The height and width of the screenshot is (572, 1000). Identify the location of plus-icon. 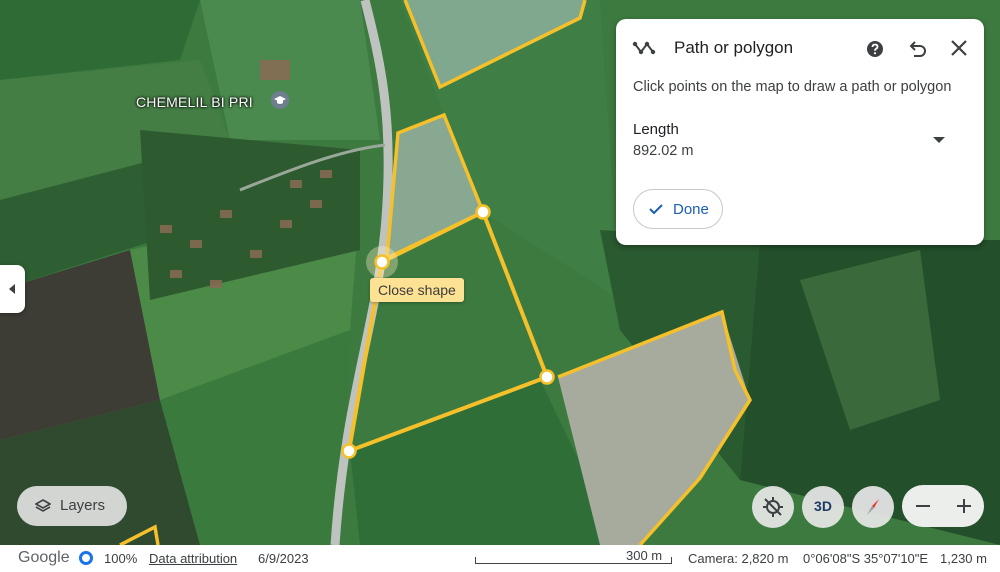
(964, 506).